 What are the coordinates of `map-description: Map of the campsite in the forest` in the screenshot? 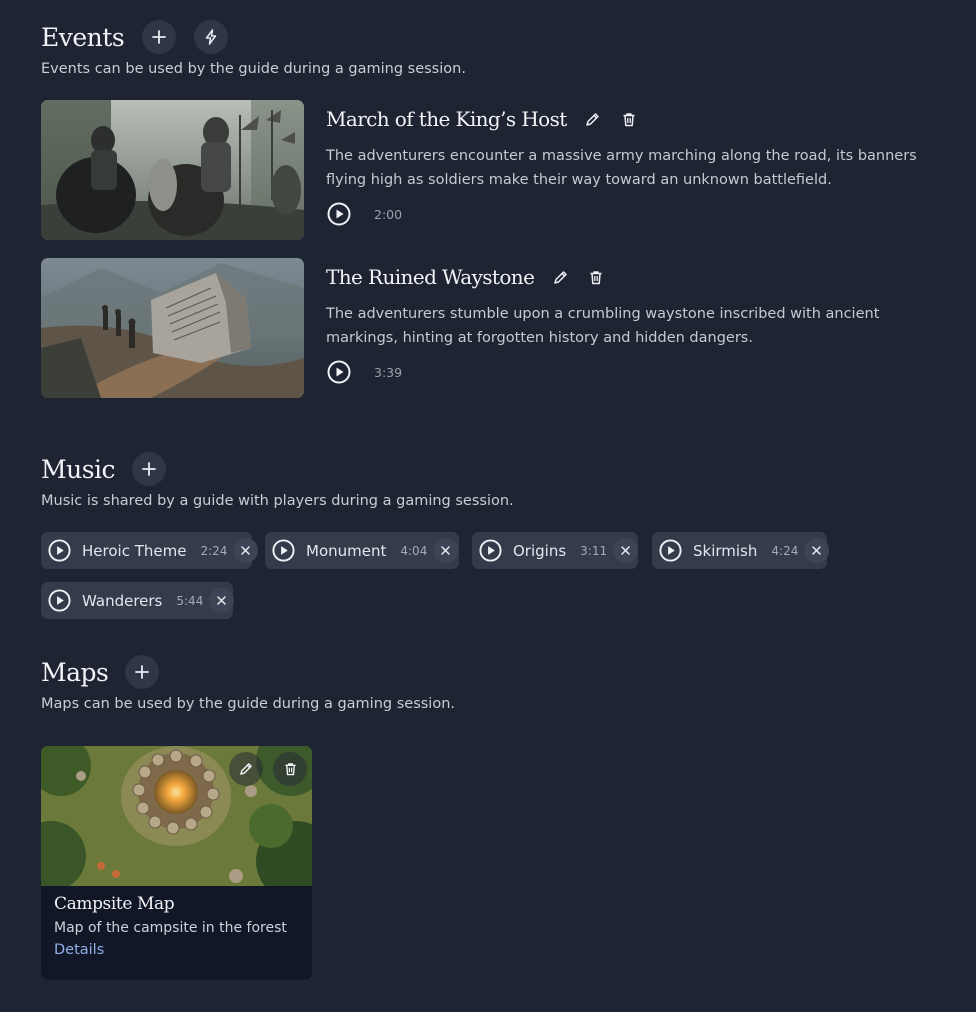 It's located at (170, 928).